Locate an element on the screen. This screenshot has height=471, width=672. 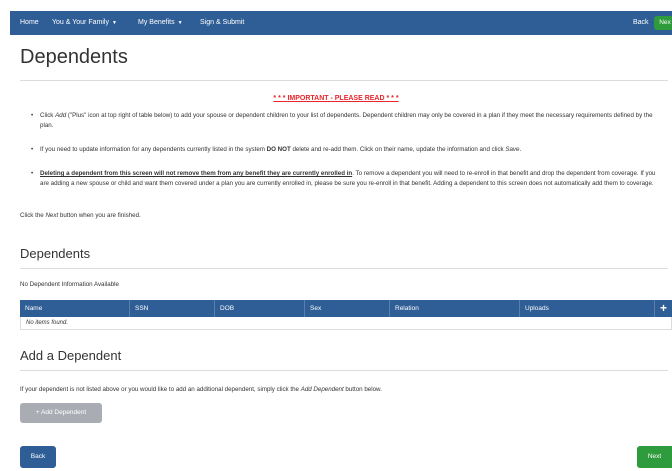
title-divider is located at coordinates (344, 80).